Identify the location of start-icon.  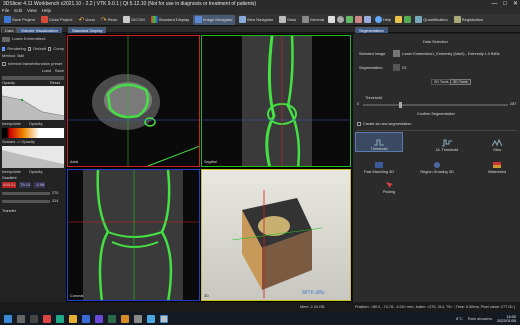
(8, 318).